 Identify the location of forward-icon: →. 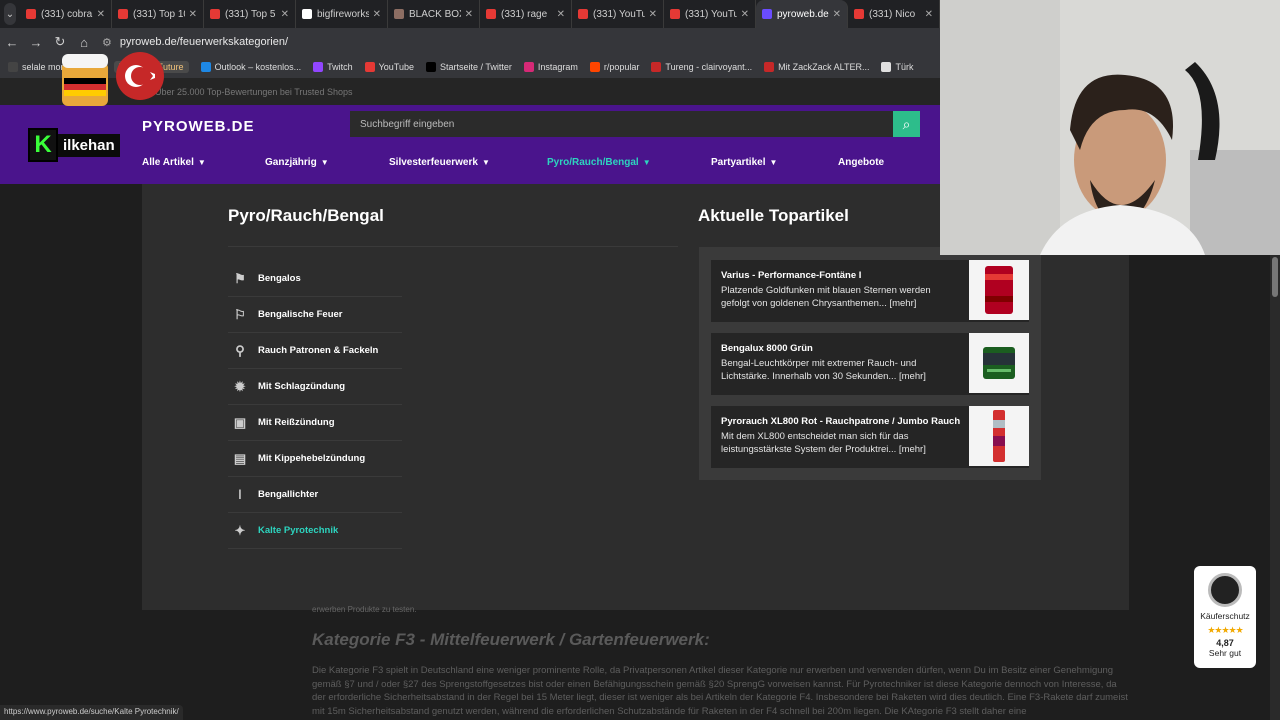
(36, 42).